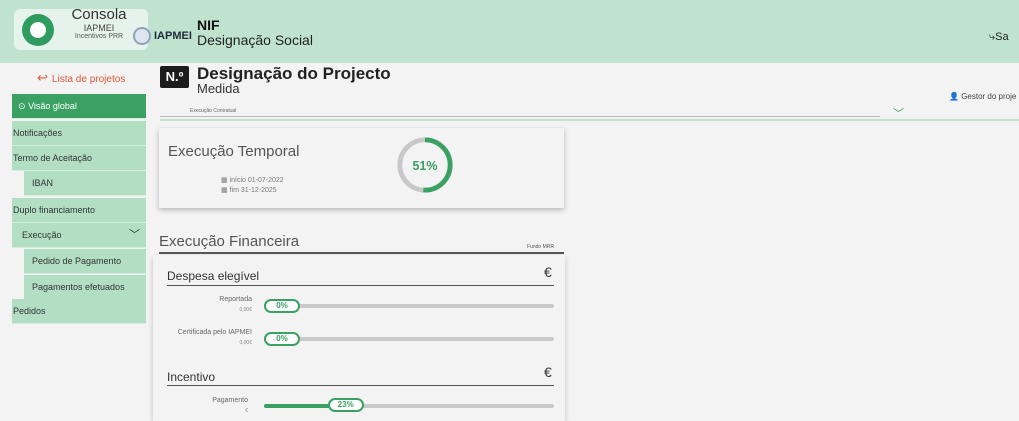 The height and width of the screenshot is (421, 1019). Describe the element at coordinates (142, 36) in the screenshot. I see `iapmei-logo-icon` at that location.